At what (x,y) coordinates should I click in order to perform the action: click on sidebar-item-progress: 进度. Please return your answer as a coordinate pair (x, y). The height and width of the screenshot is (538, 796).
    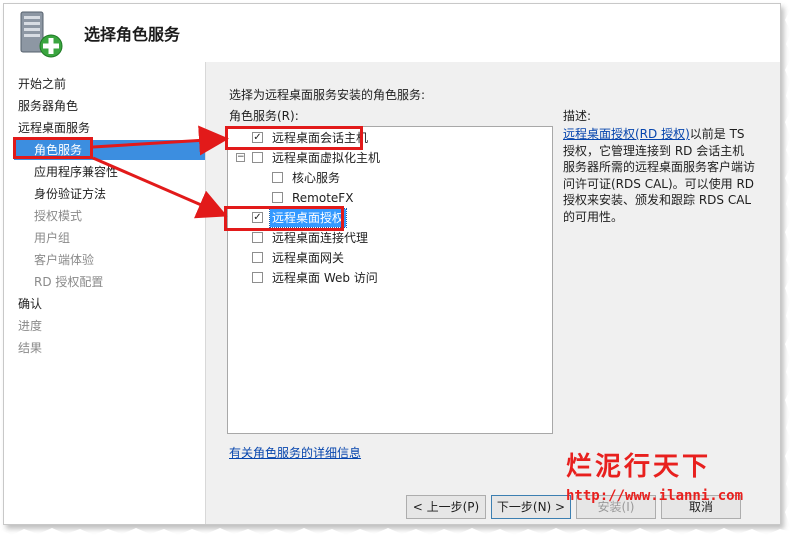
    Looking at the image, I should click on (30, 326).